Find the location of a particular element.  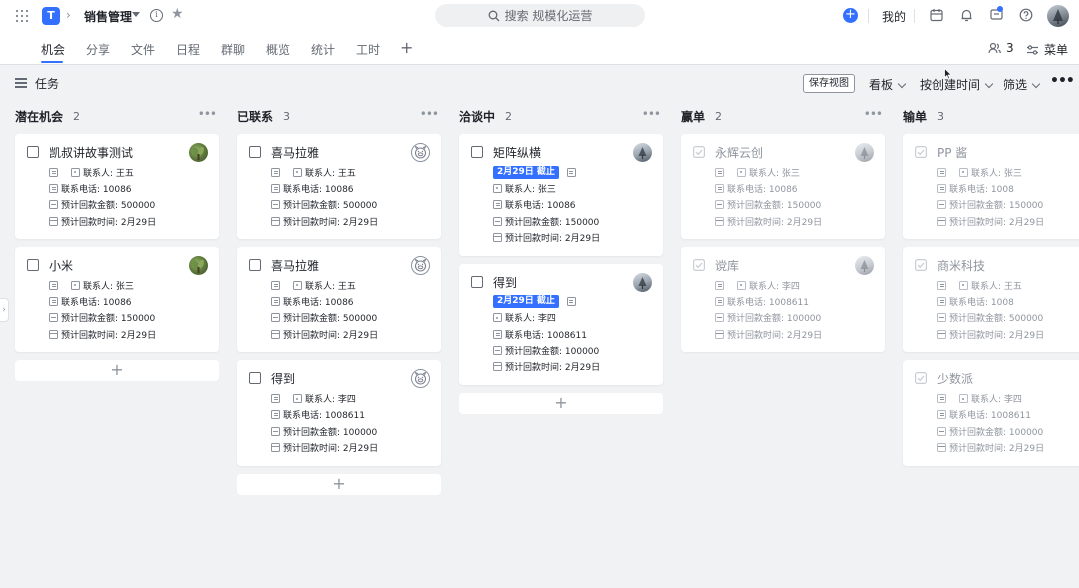

tab-files: 文件 is located at coordinates (143, 49).